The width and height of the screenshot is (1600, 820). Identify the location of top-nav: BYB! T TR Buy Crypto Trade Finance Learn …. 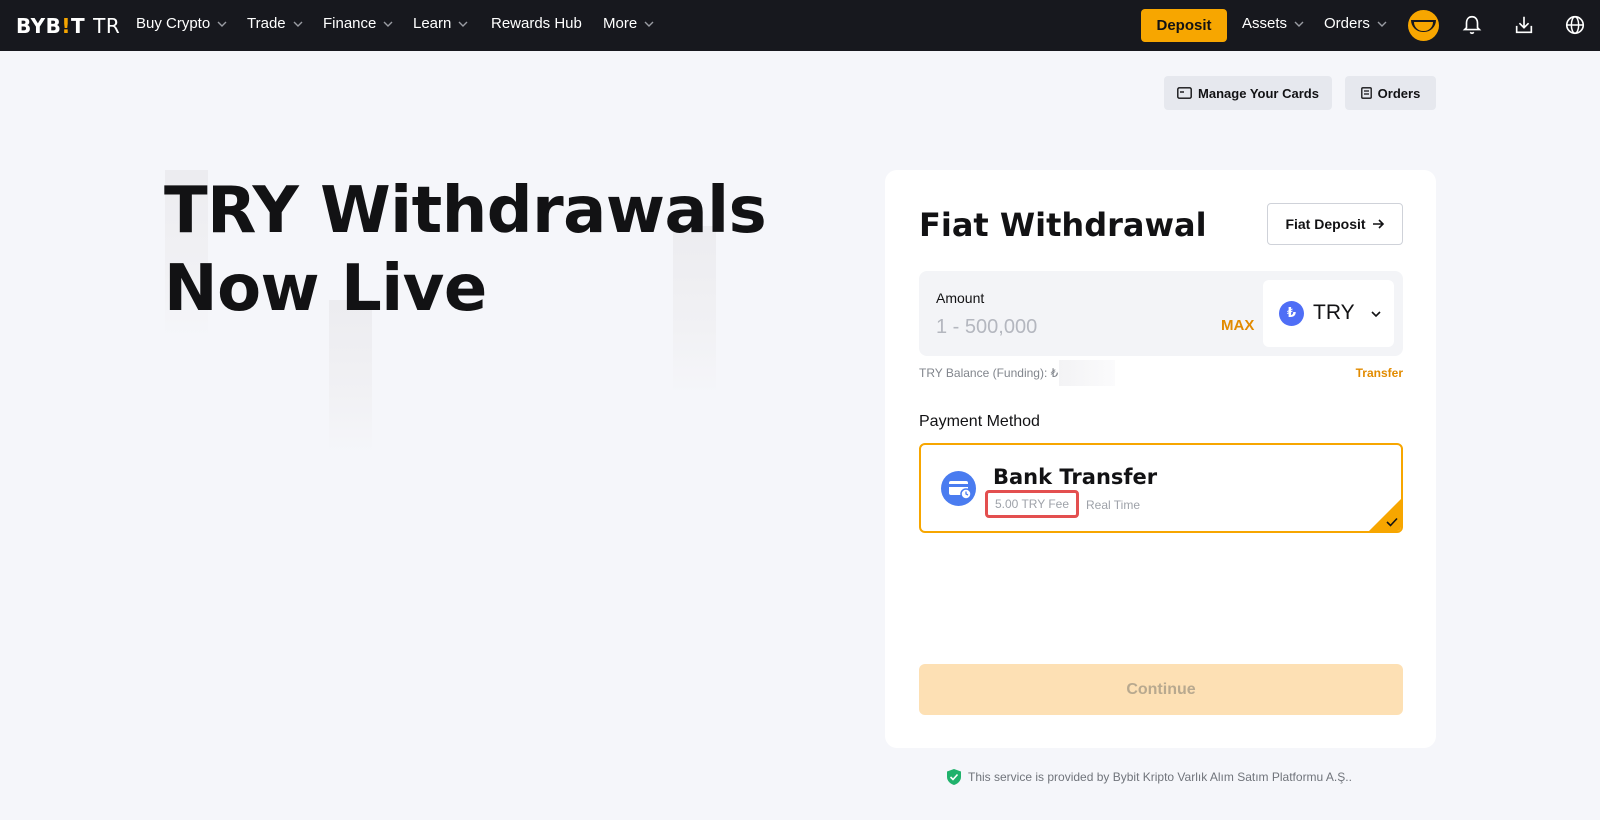
(800, 25).